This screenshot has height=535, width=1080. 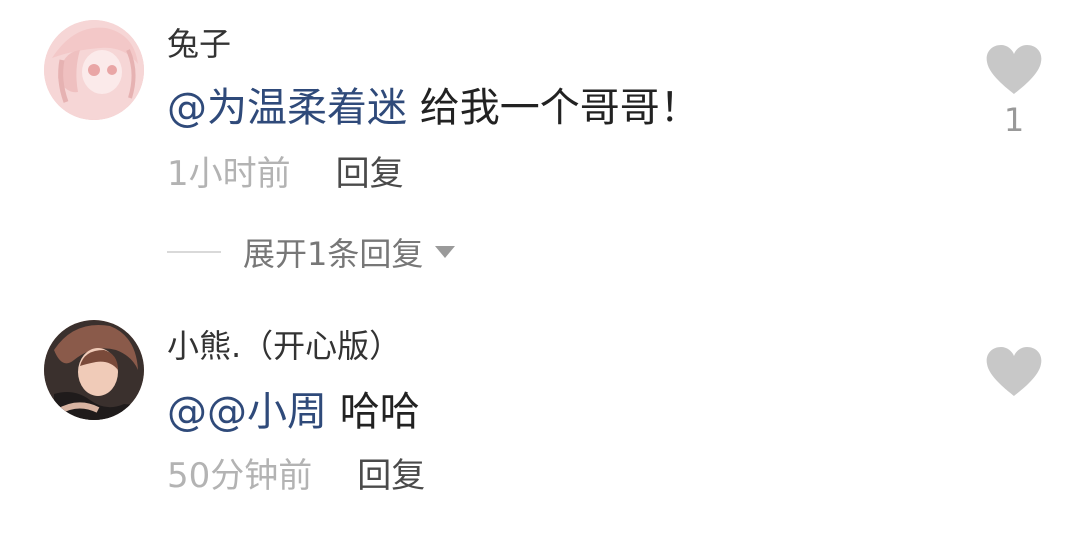 I want to click on comment-text: @@小周 哈哈, so click(x=293, y=412).